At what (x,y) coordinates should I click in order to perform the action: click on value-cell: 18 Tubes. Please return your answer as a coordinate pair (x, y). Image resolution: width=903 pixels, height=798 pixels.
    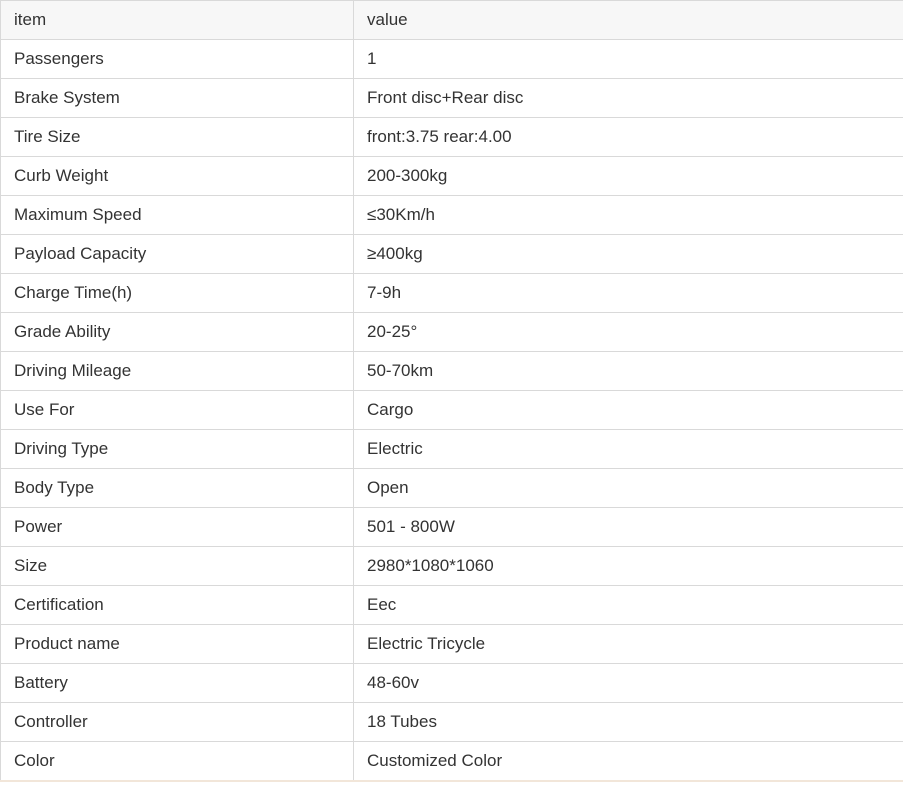
    Looking at the image, I should click on (628, 722).